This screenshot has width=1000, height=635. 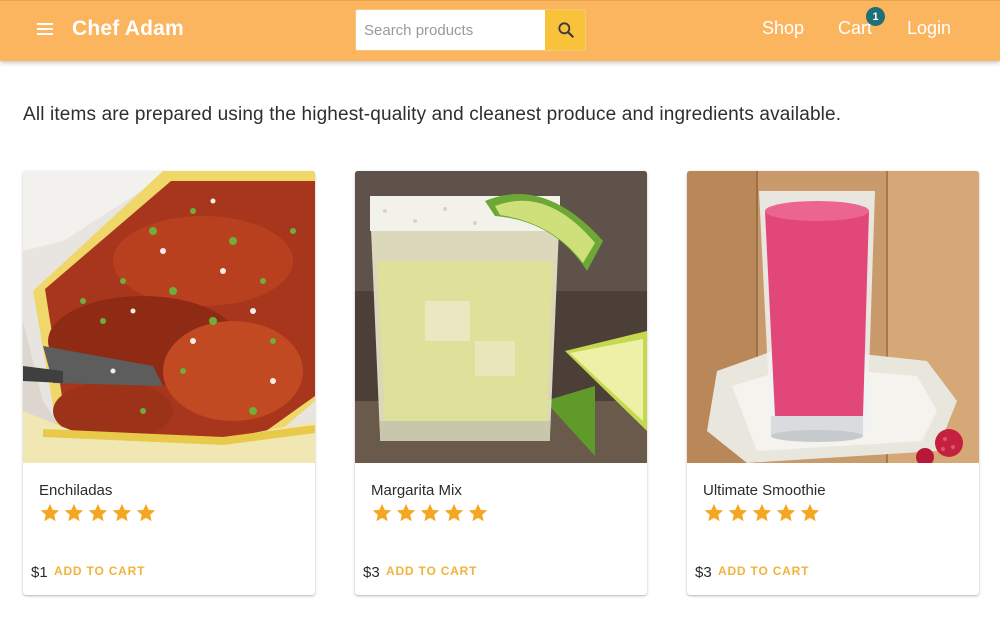 What do you see at coordinates (169, 317) in the screenshot?
I see `product-image-enchiladas` at bounding box center [169, 317].